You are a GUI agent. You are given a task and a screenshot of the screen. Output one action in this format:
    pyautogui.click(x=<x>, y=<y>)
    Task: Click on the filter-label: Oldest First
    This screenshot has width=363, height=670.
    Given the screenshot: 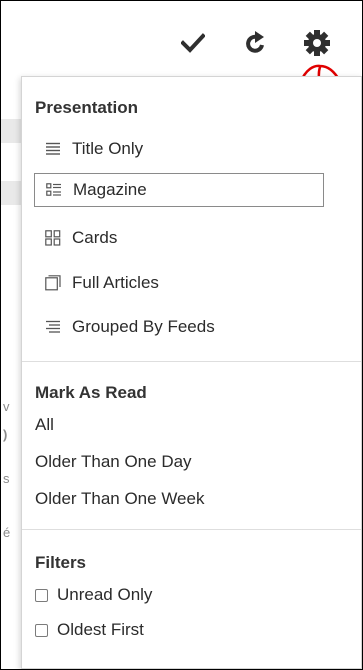 What is the action you would take?
    pyautogui.click(x=100, y=629)
    